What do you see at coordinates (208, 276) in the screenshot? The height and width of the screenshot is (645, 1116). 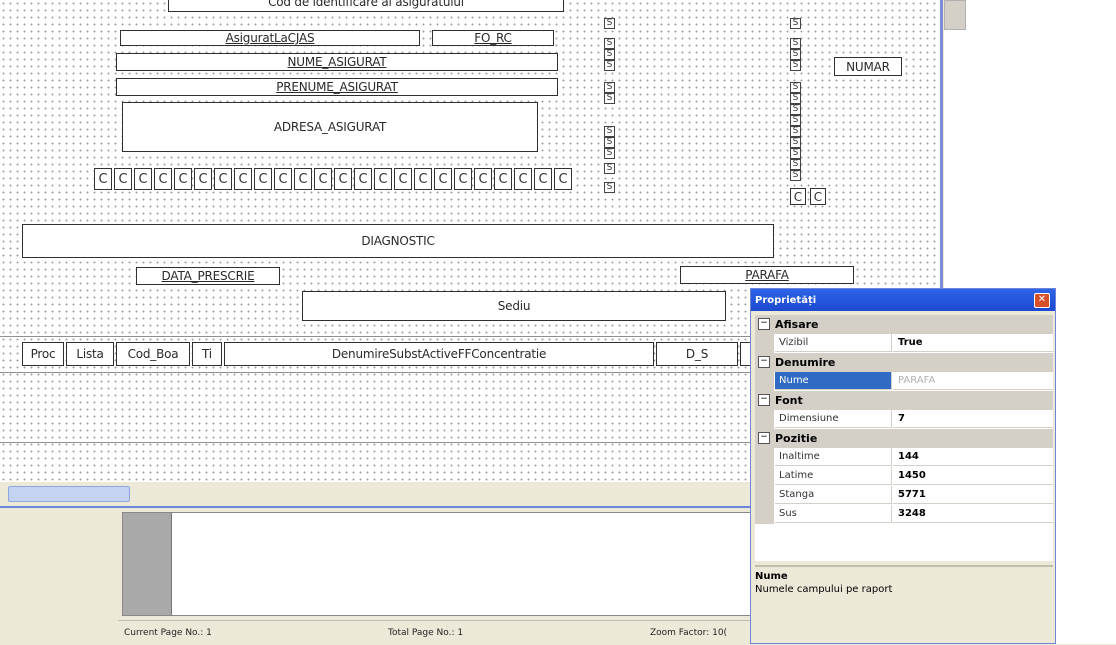 I see `data-prescrie-field: DATA_PRESCRIE` at bounding box center [208, 276].